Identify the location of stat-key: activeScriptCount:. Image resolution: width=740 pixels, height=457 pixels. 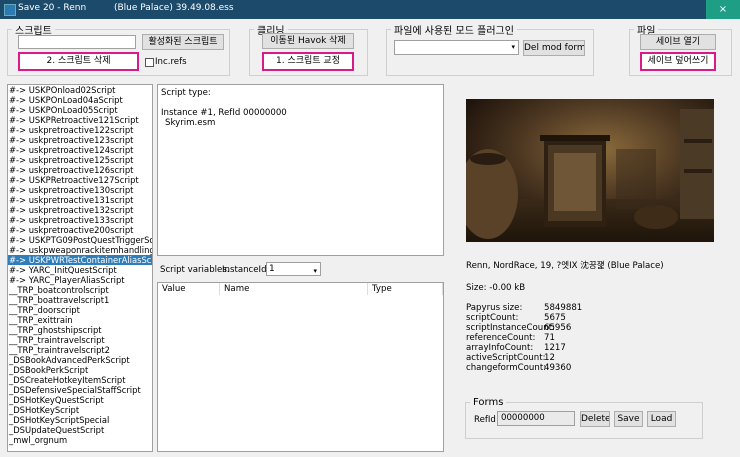
(506, 358).